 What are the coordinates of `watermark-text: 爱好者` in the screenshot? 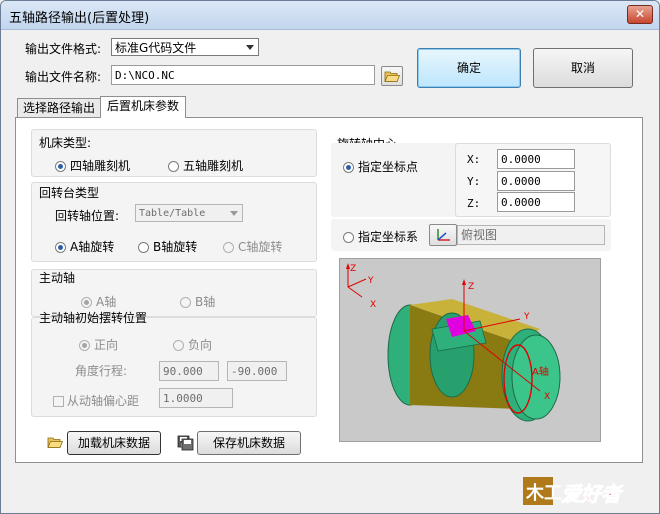 It's located at (592, 494).